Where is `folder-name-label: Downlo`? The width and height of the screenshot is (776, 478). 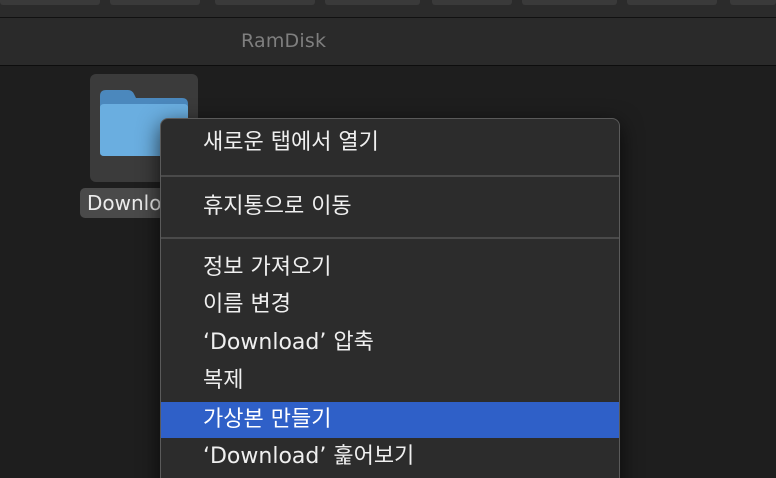 folder-name-label: Downlo is located at coordinates (123, 203).